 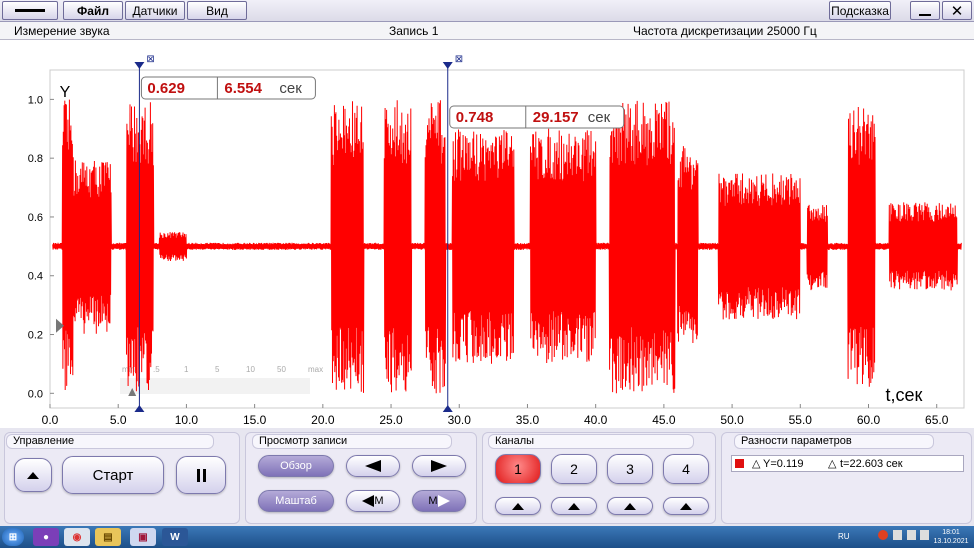 I want to click on scale-button: Маштаб, so click(x=296, y=501).